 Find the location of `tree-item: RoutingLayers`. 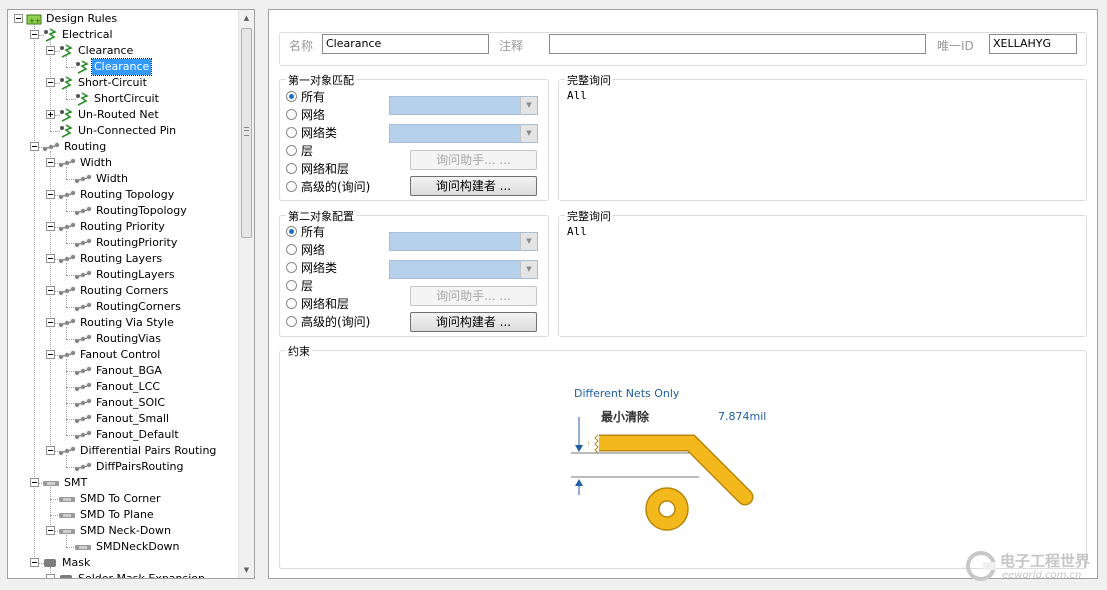

tree-item: RoutingLayers is located at coordinates (125, 275).